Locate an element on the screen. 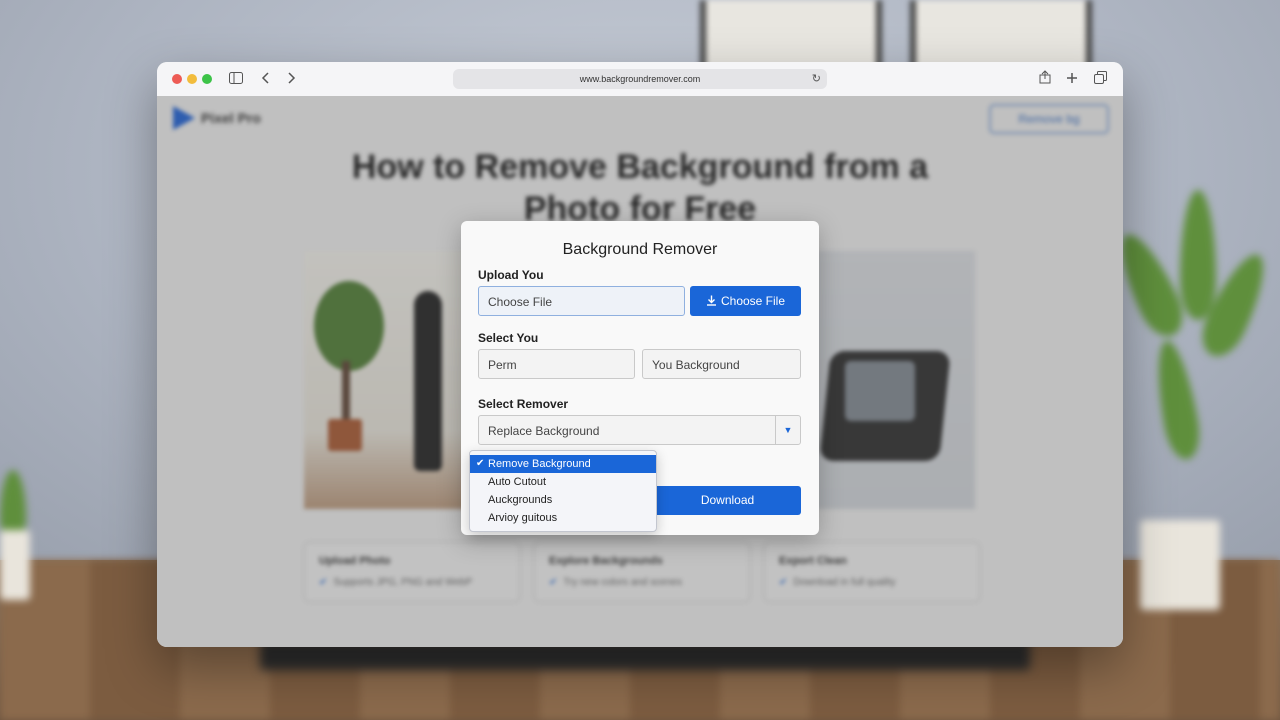  dropdown-option: Auto Cutout is located at coordinates (563, 482).